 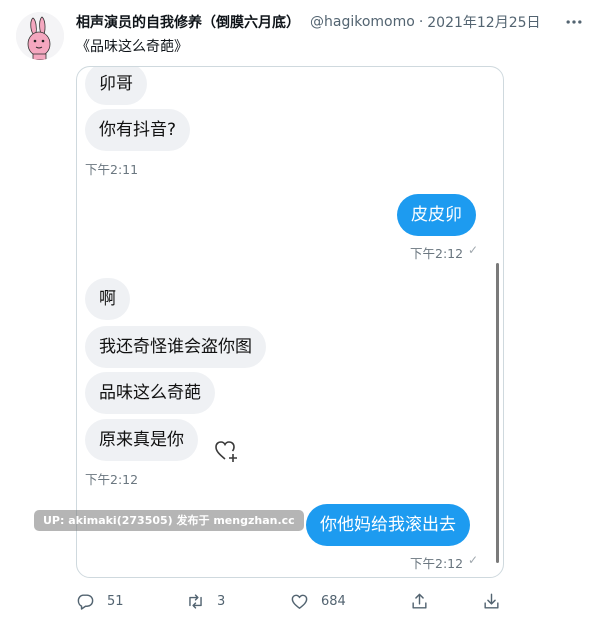 What do you see at coordinates (195, 601) in the screenshot?
I see `retweet-icon` at bounding box center [195, 601].